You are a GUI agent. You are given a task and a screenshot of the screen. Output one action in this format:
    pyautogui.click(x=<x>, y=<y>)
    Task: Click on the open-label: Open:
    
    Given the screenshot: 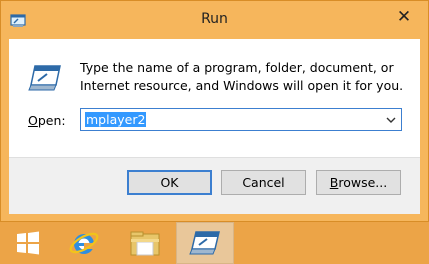 What is the action you would take?
    pyautogui.click(x=47, y=120)
    